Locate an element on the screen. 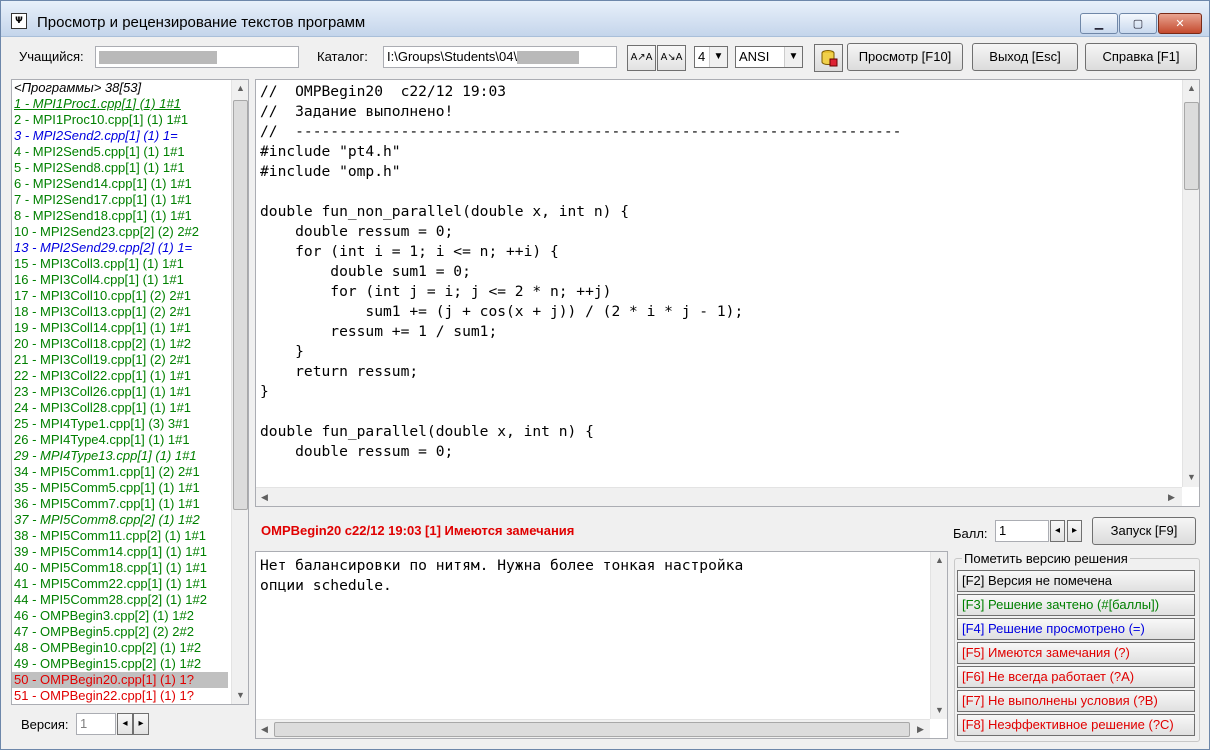  list-item: 26 - MPI4Type4.cpp[1] (1) 1#1 is located at coordinates (102, 440).